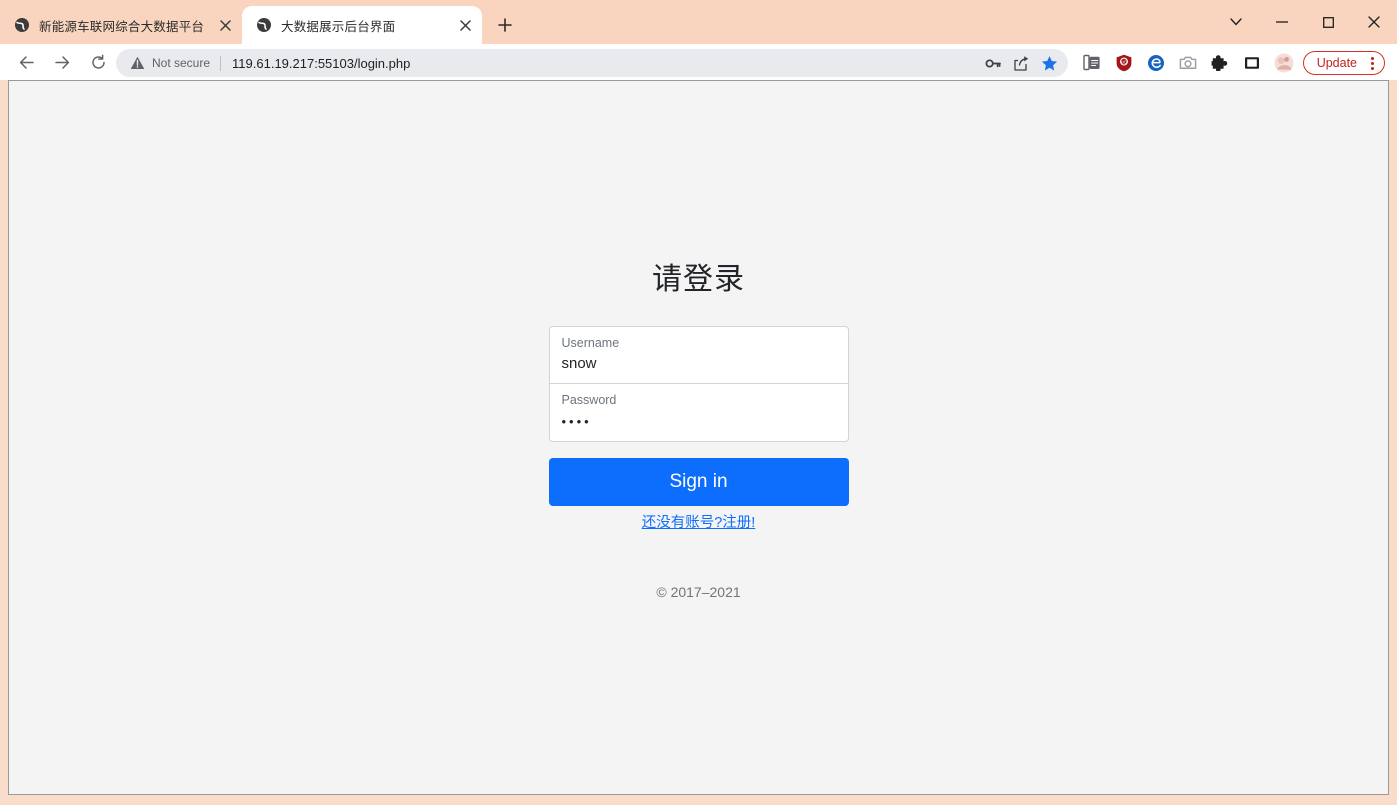  Describe the element at coordinates (1092, 63) in the screenshot. I see `clipboard-copy-icon` at that location.